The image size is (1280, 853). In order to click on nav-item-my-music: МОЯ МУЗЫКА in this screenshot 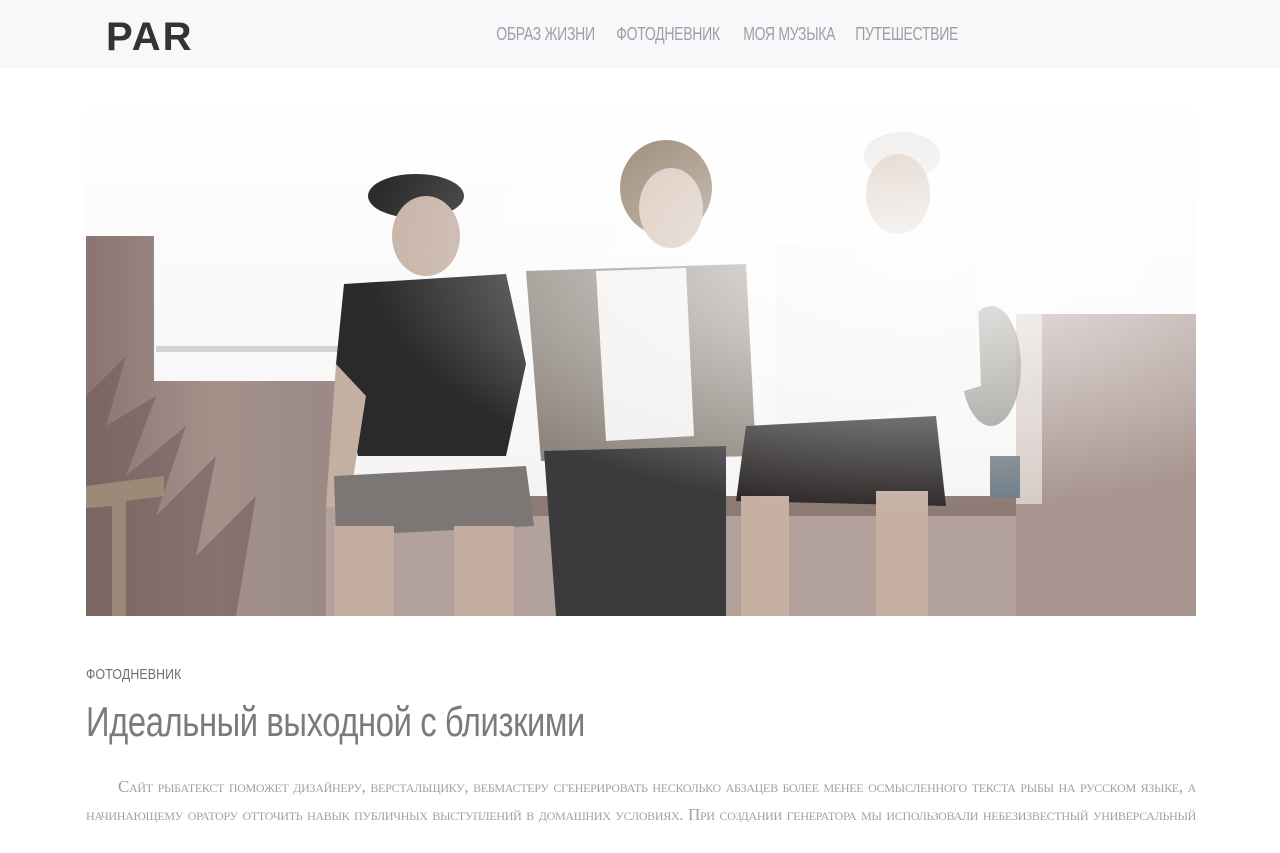, I will do `click(789, 34)`.